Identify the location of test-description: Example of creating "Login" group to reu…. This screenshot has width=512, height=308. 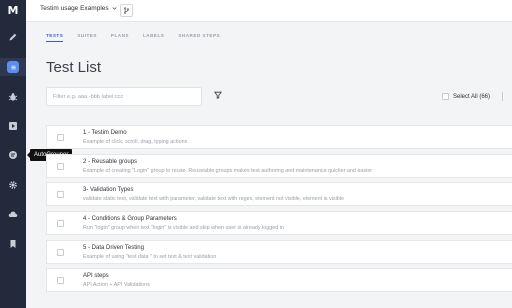
(228, 170).